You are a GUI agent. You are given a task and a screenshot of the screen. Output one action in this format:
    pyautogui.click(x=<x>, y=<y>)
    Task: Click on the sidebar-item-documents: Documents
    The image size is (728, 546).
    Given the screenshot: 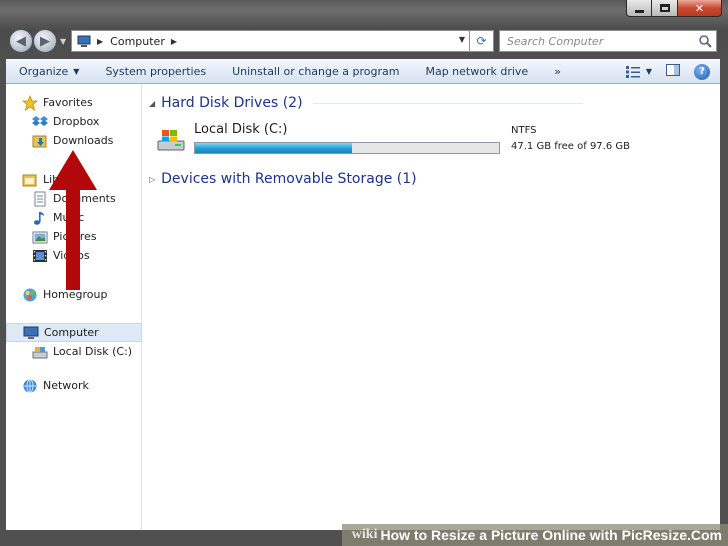 What is the action you would take?
    pyautogui.click(x=74, y=198)
    